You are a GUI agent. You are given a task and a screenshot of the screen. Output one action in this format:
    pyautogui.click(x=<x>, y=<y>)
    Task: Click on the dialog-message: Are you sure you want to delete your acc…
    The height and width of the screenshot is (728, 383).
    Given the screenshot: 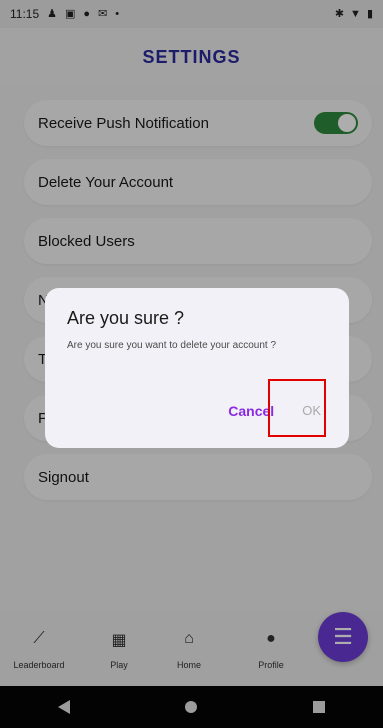 What is the action you would take?
    pyautogui.click(x=172, y=345)
    